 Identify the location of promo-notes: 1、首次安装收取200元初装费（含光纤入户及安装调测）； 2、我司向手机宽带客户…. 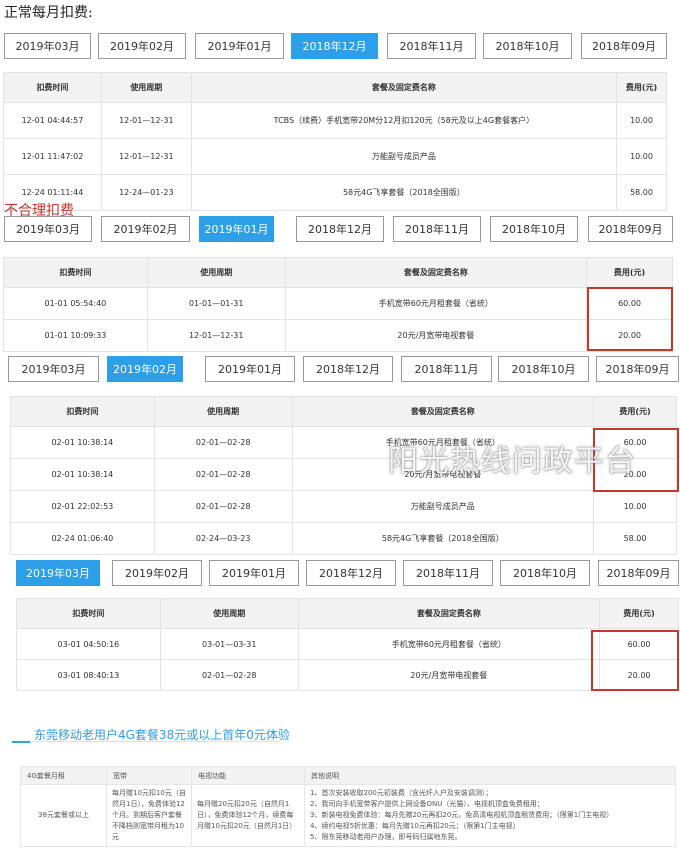
(490, 815).